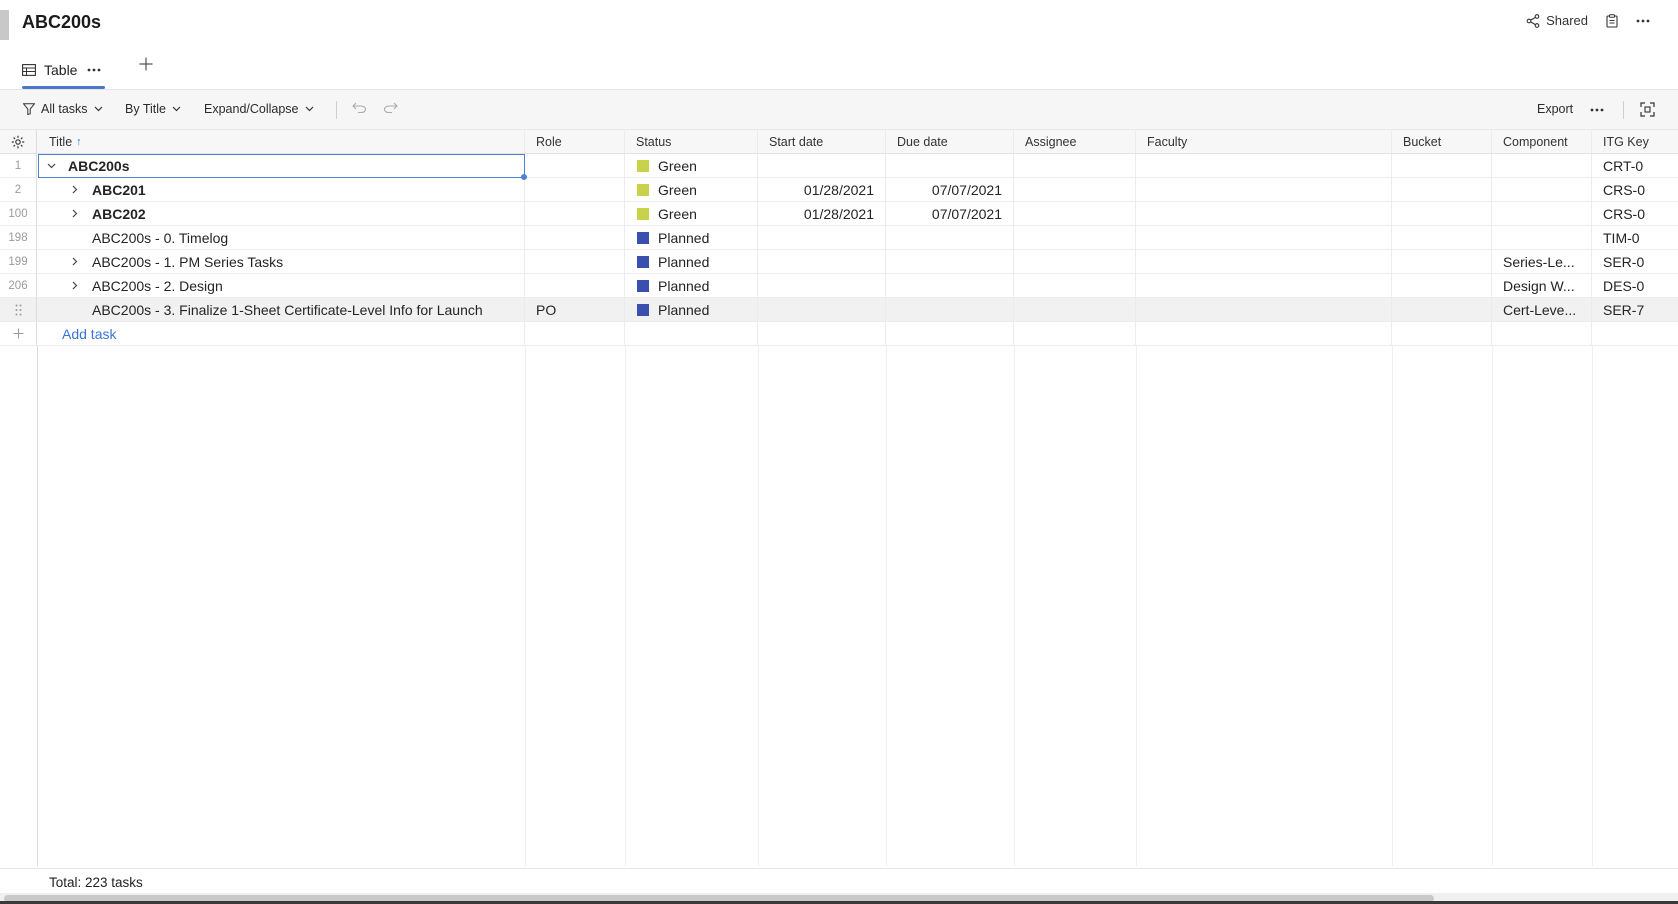 The height and width of the screenshot is (904, 1678). Describe the element at coordinates (61, 70) in the screenshot. I see `tab-table: Table` at that location.